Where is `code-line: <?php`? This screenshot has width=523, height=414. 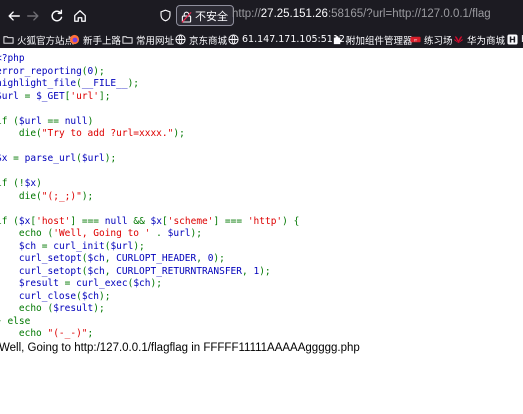 code-line: <?php is located at coordinates (149, 59).